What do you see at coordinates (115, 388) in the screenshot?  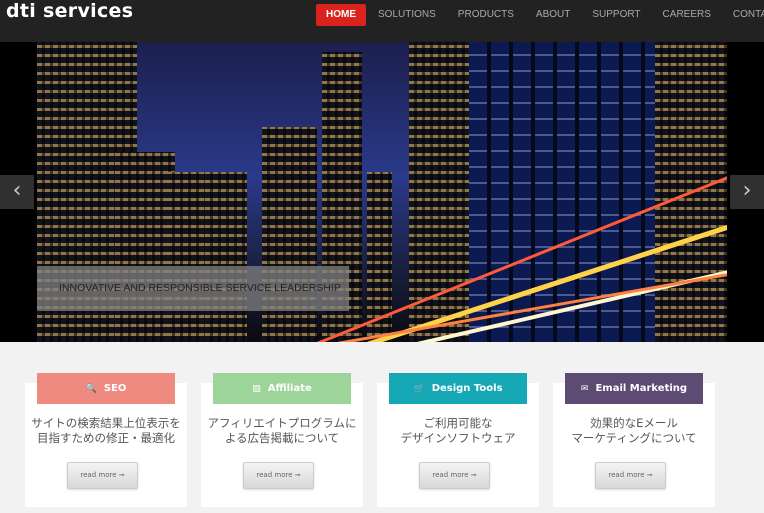 I see `feature-title: SEO` at bounding box center [115, 388].